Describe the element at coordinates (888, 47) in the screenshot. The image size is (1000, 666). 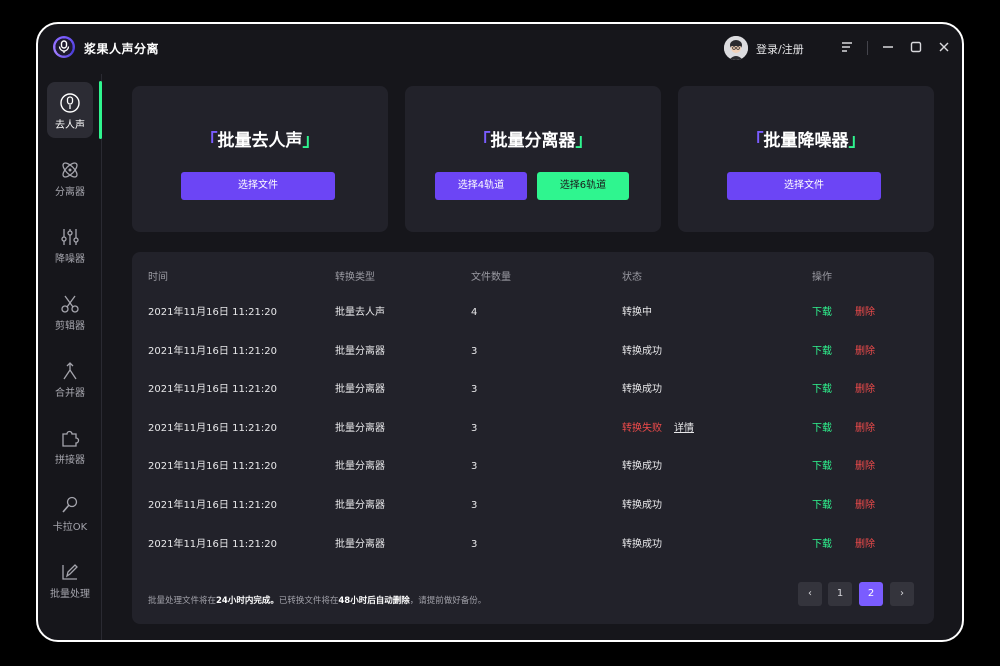
I see `minimize-icon` at that location.